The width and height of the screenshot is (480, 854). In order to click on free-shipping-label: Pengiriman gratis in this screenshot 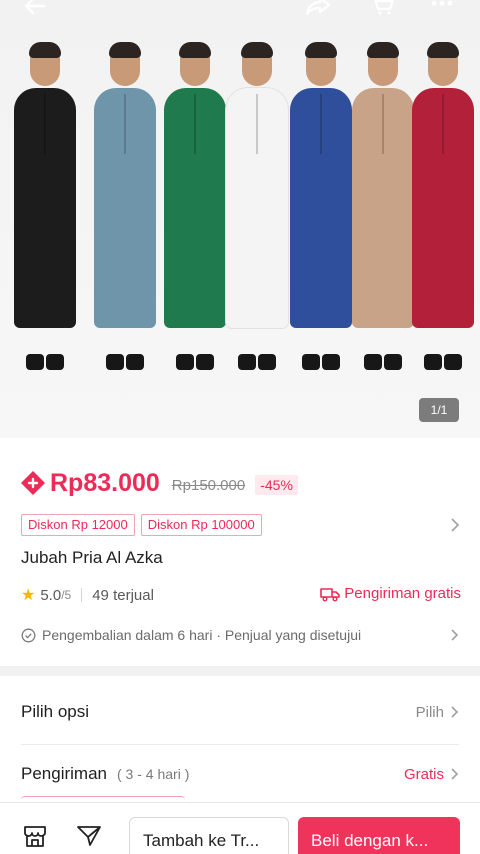, I will do `click(402, 593)`.